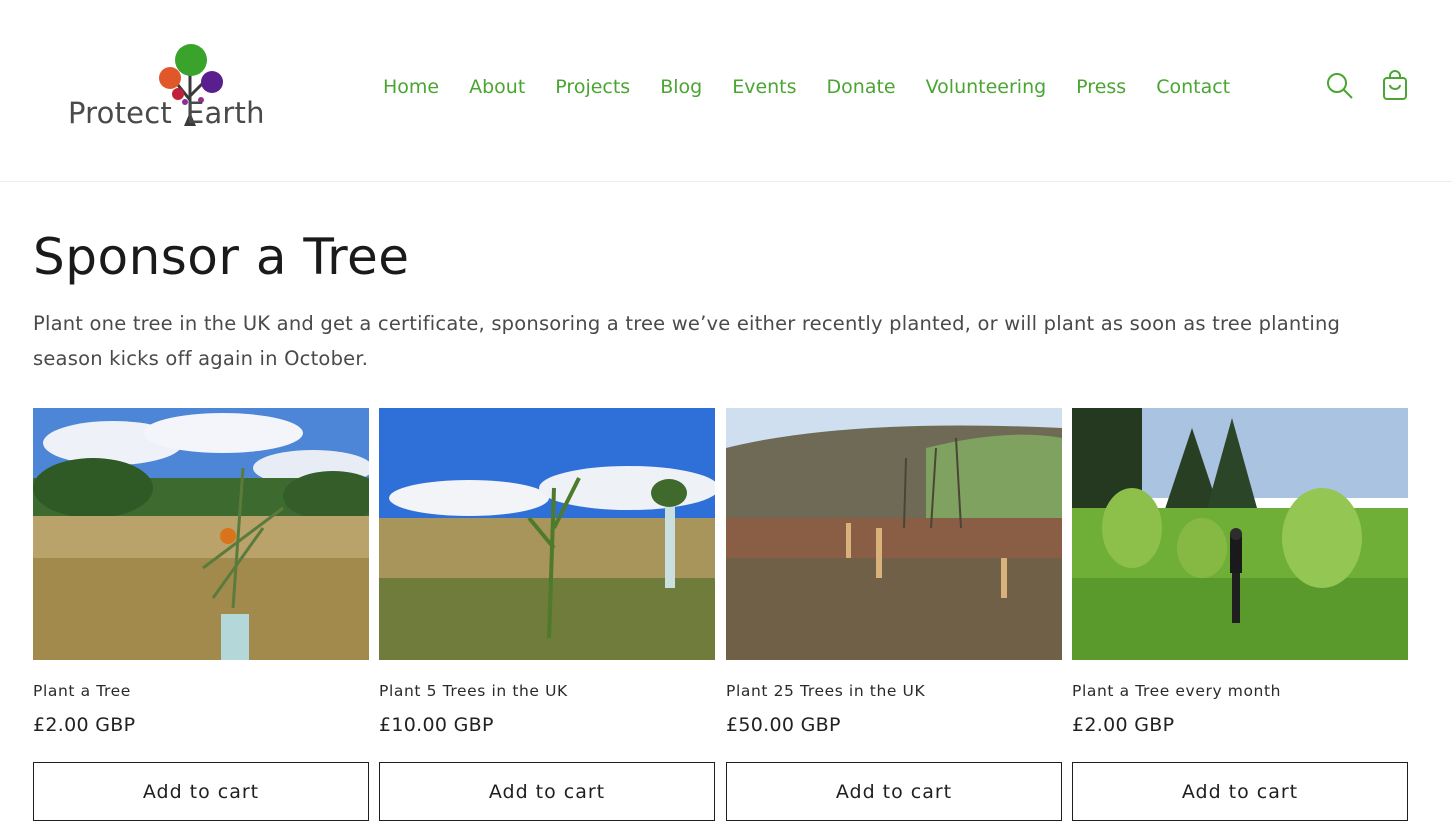 This screenshot has height=835, width=1452. What do you see at coordinates (764, 87) in the screenshot?
I see `nav-item-events: Events` at bounding box center [764, 87].